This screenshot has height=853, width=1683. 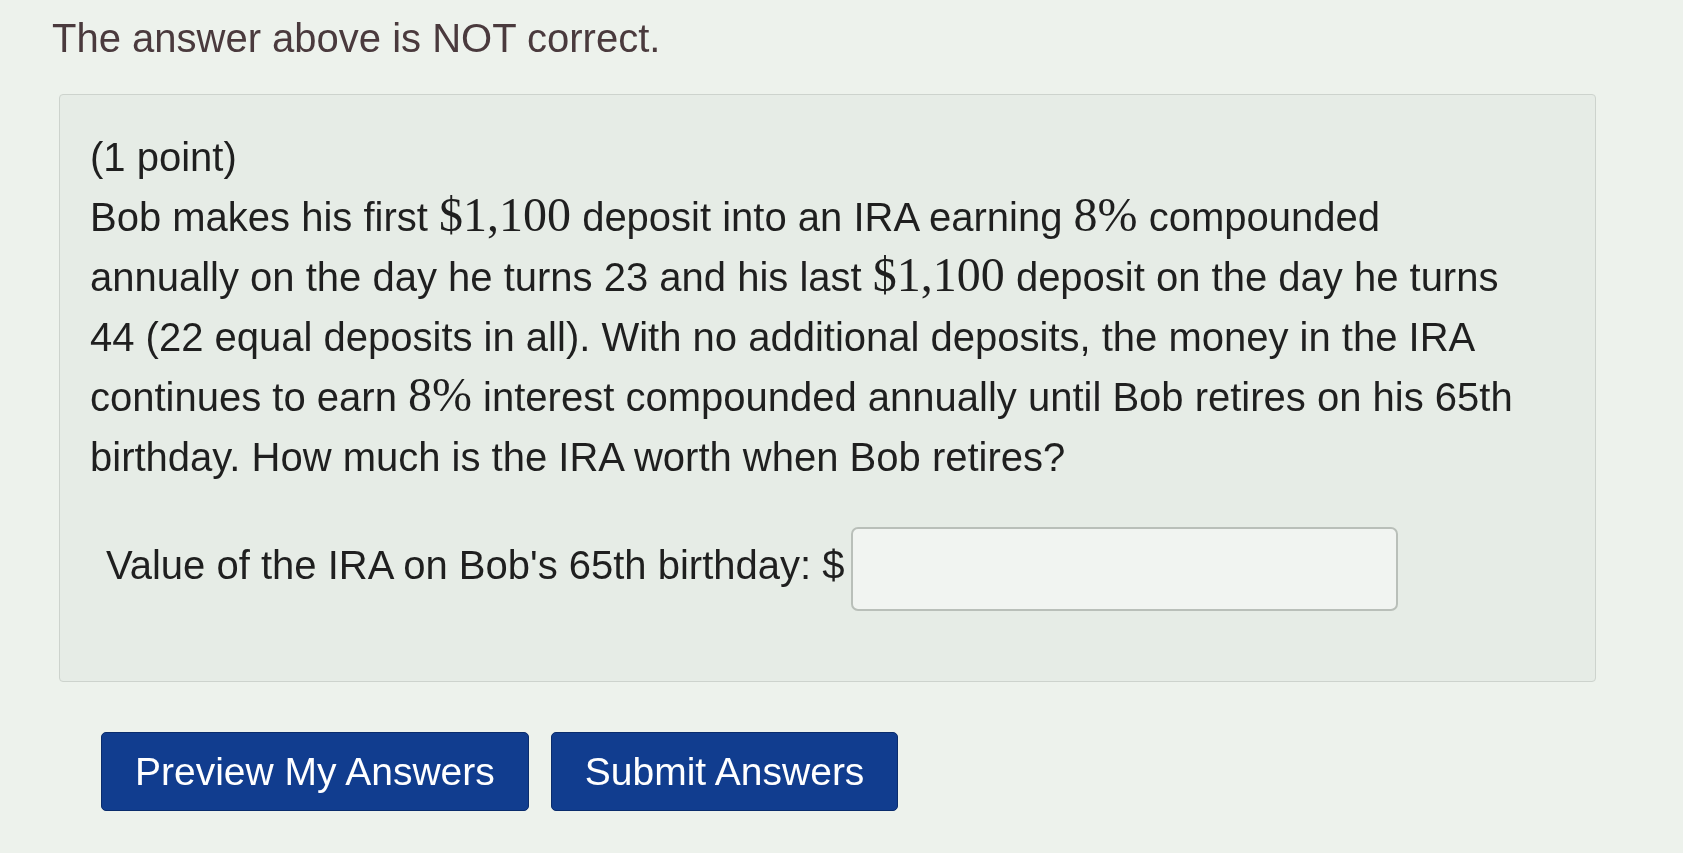 What do you see at coordinates (1124, 569) in the screenshot?
I see `answer-field` at bounding box center [1124, 569].